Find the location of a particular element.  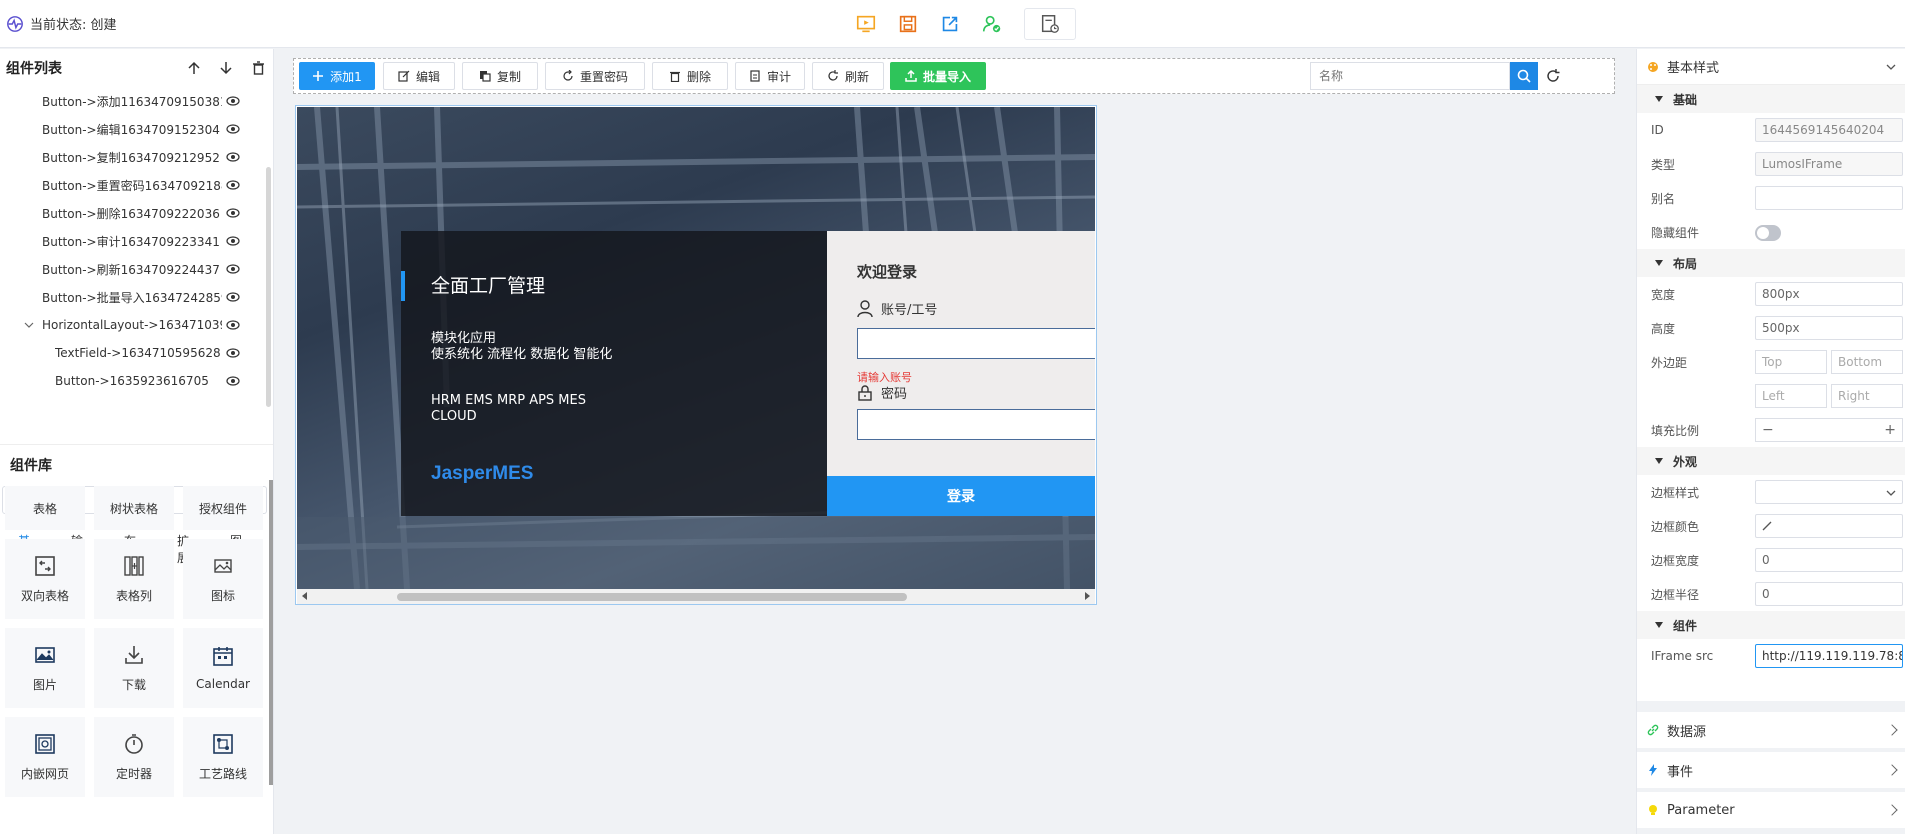

datasource-section: 数据源 is located at coordinates (1771, 730).